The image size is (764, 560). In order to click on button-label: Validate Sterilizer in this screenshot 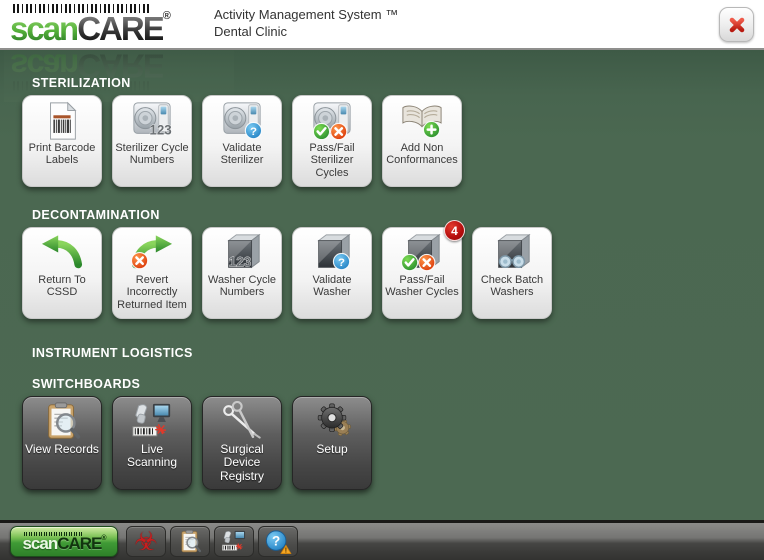, I will do `click(242, 154)`.